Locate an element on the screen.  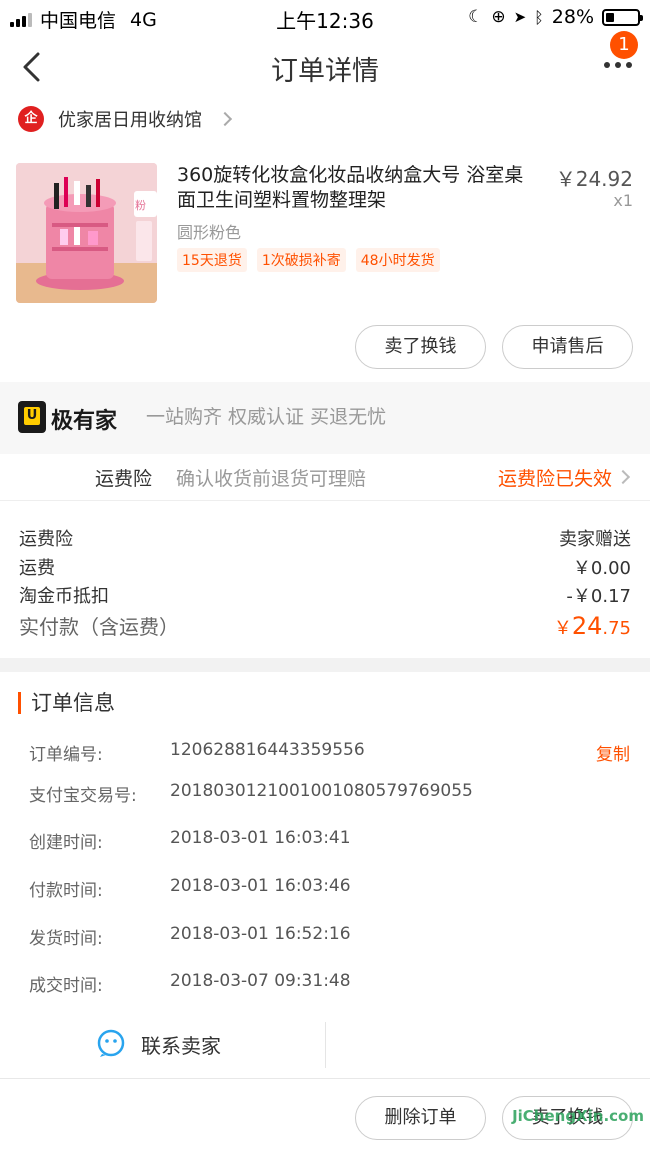
shipped-time-label: 发货时间: is located at coordinates (66, 939).